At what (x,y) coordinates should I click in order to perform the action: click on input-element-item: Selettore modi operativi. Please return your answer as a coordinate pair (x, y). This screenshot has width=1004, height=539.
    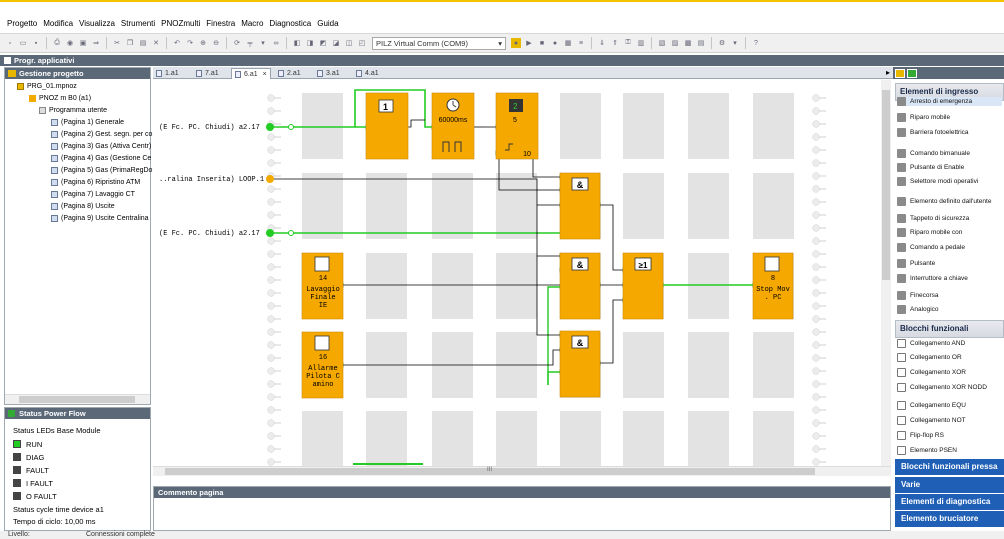
    Looking at the image, I should click on (949, 181).